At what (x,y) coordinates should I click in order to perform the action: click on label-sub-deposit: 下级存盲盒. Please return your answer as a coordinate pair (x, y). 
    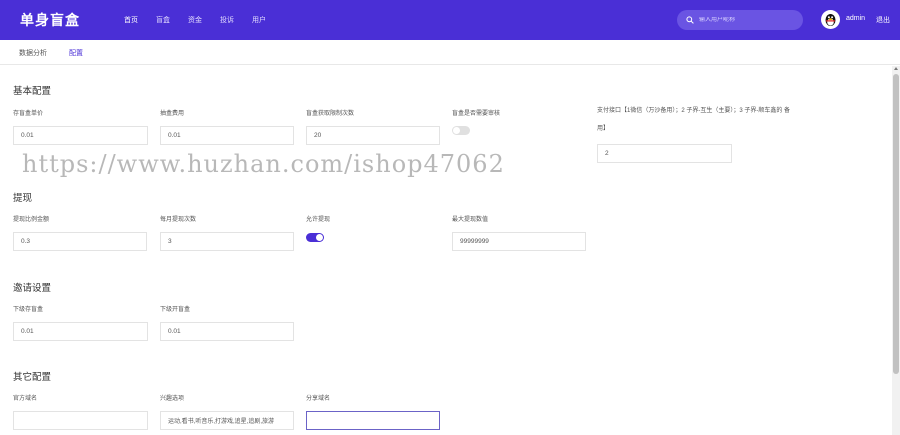
    Looking at the image, I should click on (28, 310).